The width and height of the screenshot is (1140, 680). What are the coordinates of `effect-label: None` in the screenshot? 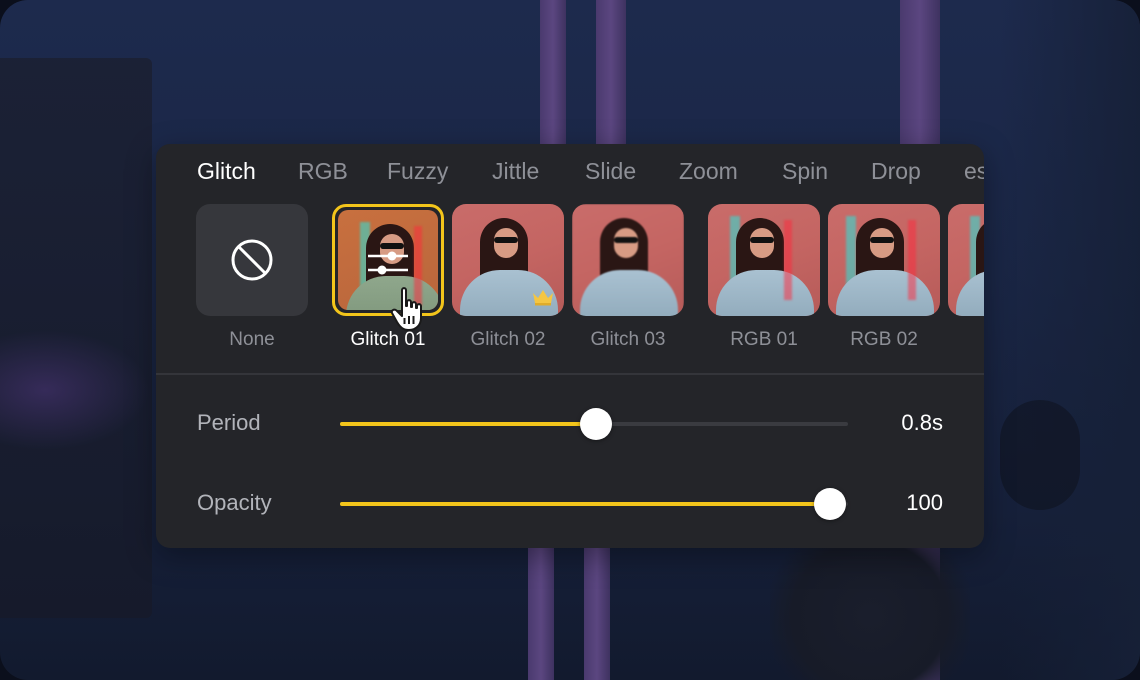 It's located at (252, 339).